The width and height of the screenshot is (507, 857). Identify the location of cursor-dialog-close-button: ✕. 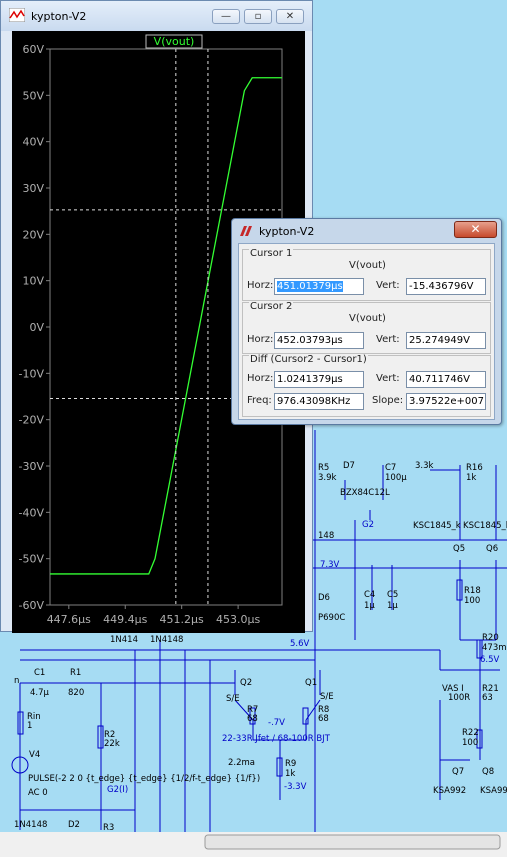
(475, 229).